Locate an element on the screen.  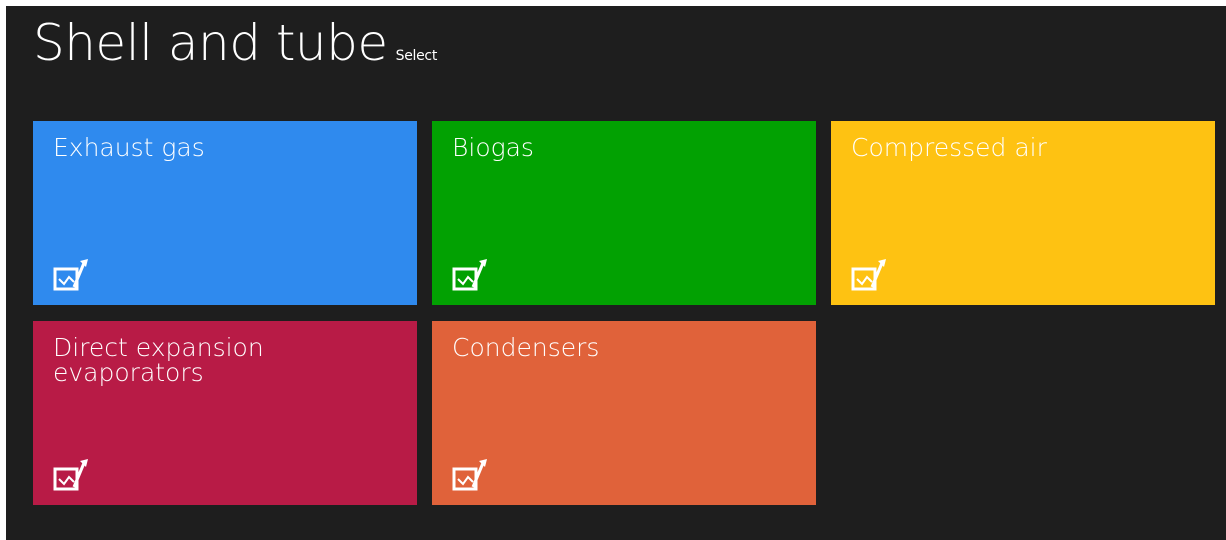
tile-label: Compressed air is located at coordinates (949, 147).